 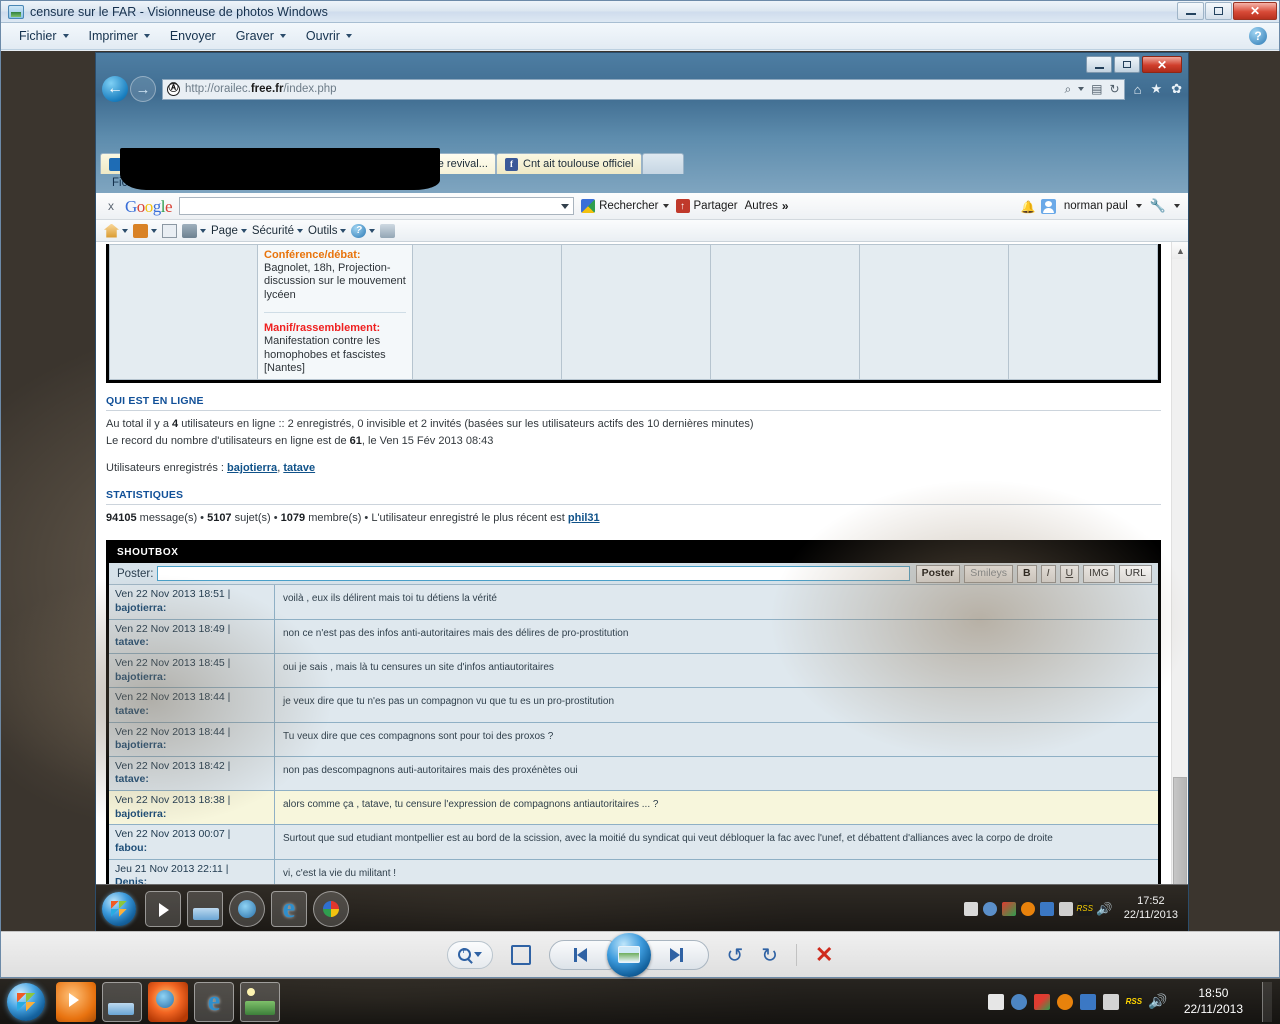 What do you see at coordinates (1028, 207) in the screenshot?
I see `bell-icon: 🔔` at bounding box center [1028, 207].